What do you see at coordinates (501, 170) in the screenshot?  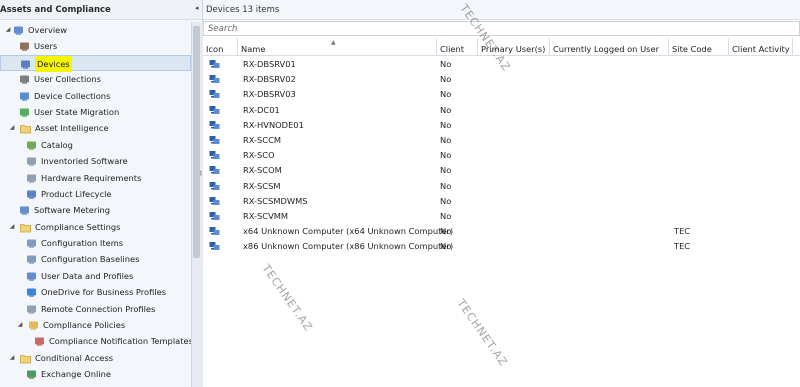 I see `table-row: RX-SCOM No` at bounding box center [501, 170].